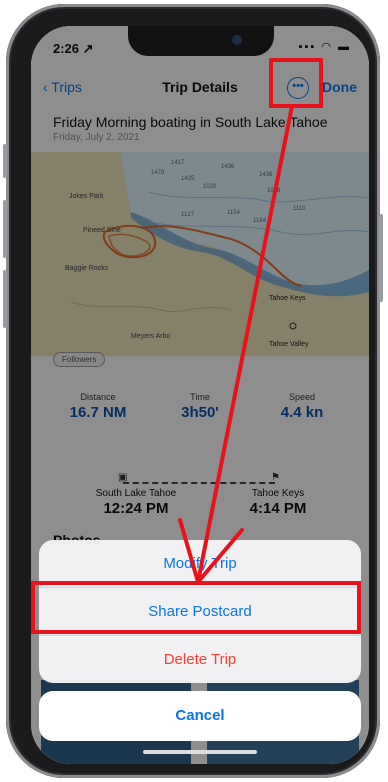  I want to click on volume-up-button, so click(5, 229).